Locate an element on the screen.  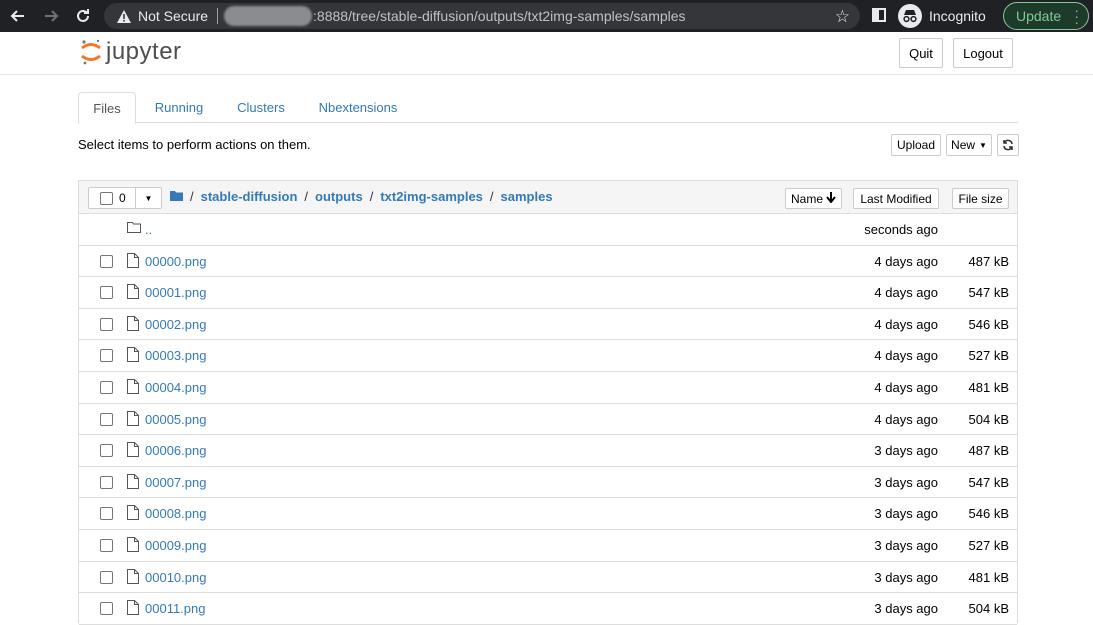
sort-by-modified-button: Last Modified is located at coordinates (896, 198).